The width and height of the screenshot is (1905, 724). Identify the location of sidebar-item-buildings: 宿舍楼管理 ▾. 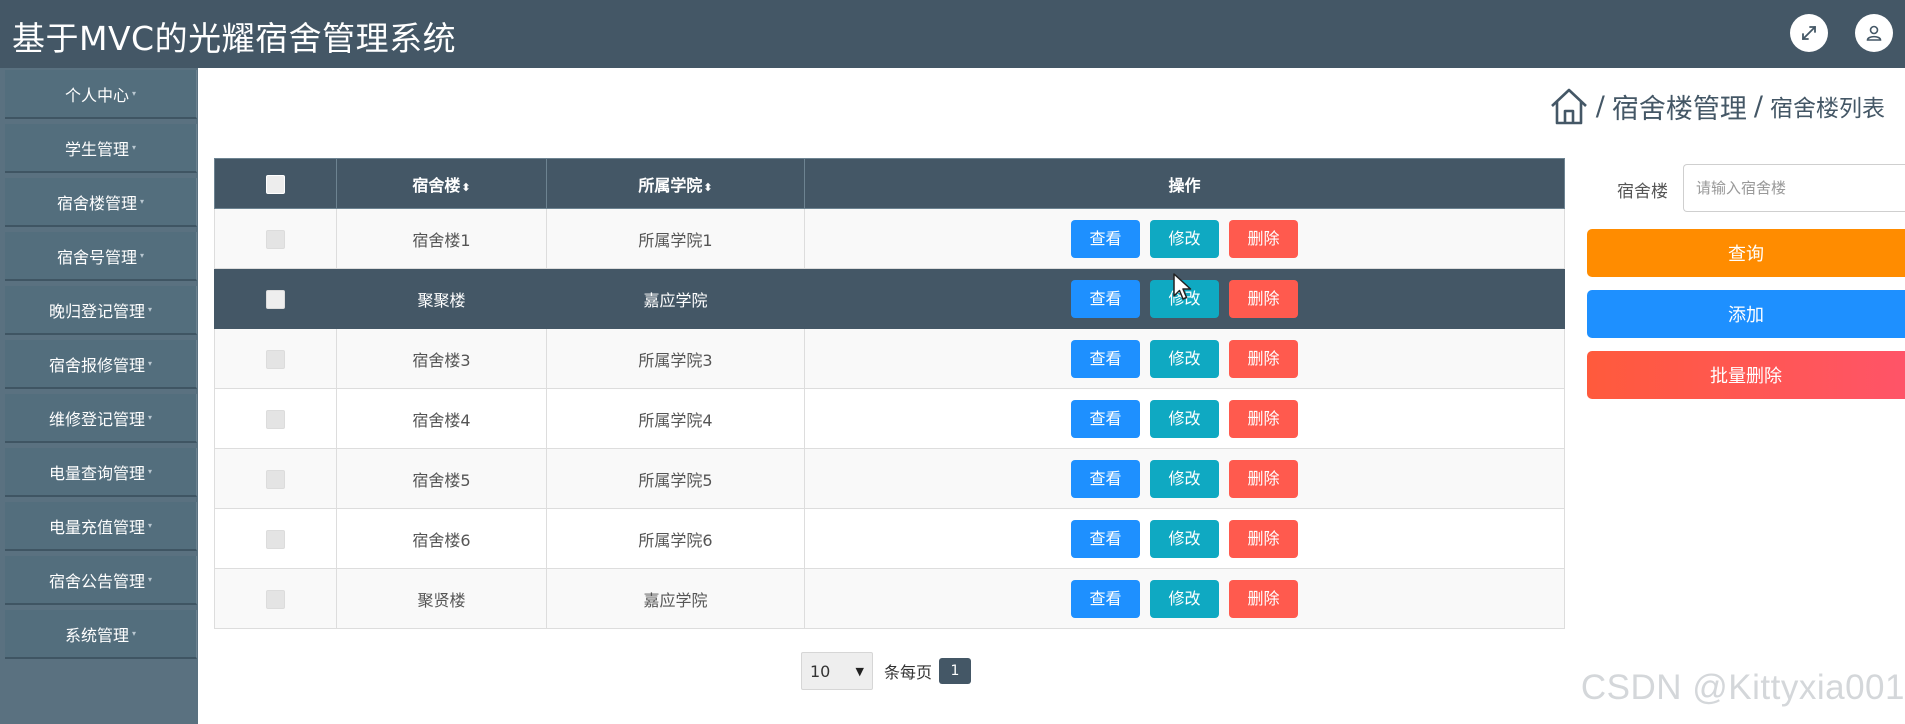
(101, 202).